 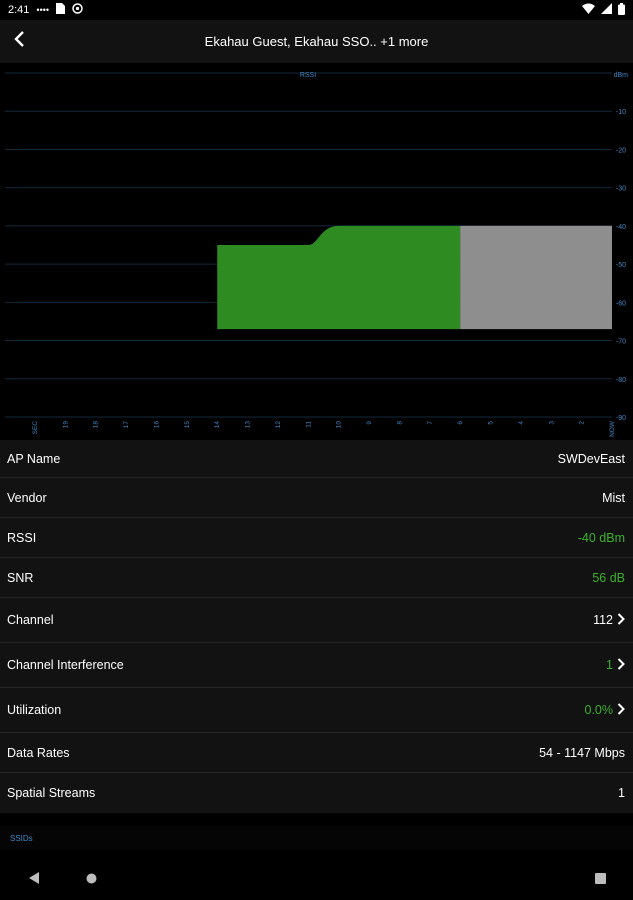 I want to click on info-row-ap-name: AP Name SWDevEast, so click(x=316, y=459).